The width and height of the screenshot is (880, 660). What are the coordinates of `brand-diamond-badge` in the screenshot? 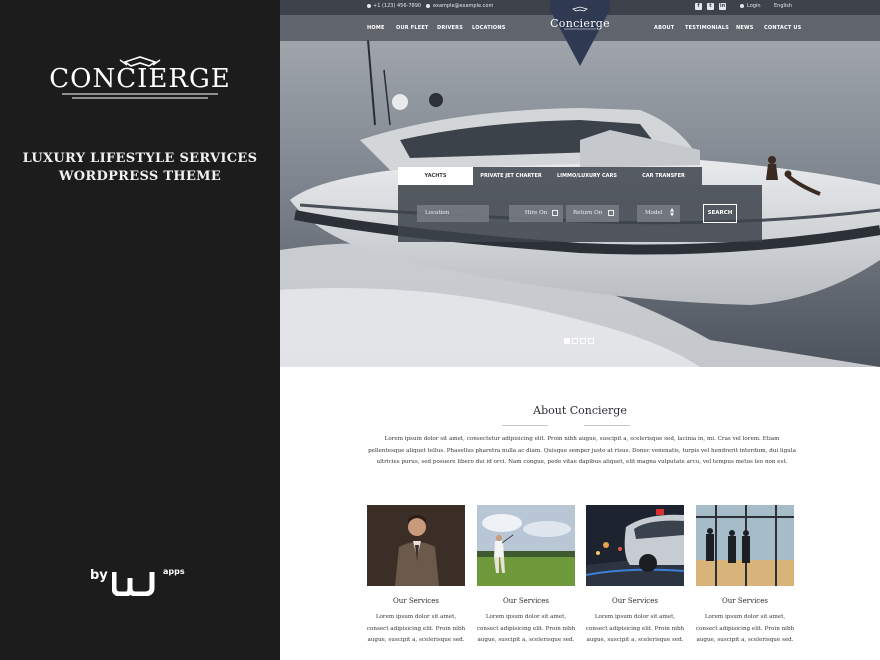 It's located at (580, 33).